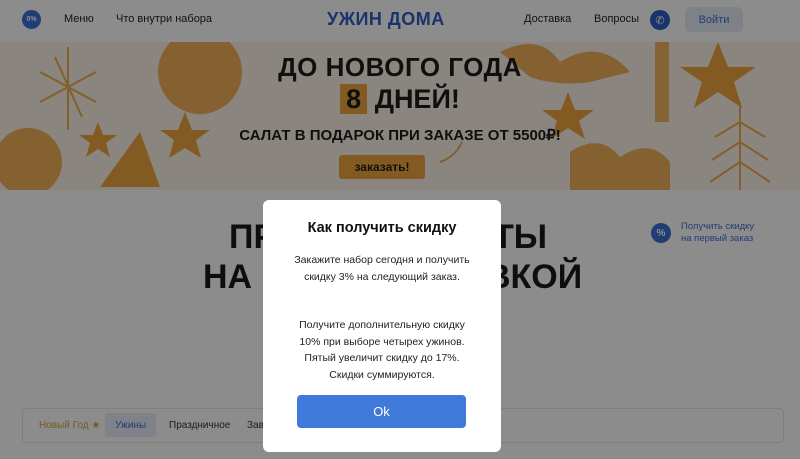  Describe the element at coordinates (381, 411) in the screenshot. I see `ok-button: Ok` at that location.